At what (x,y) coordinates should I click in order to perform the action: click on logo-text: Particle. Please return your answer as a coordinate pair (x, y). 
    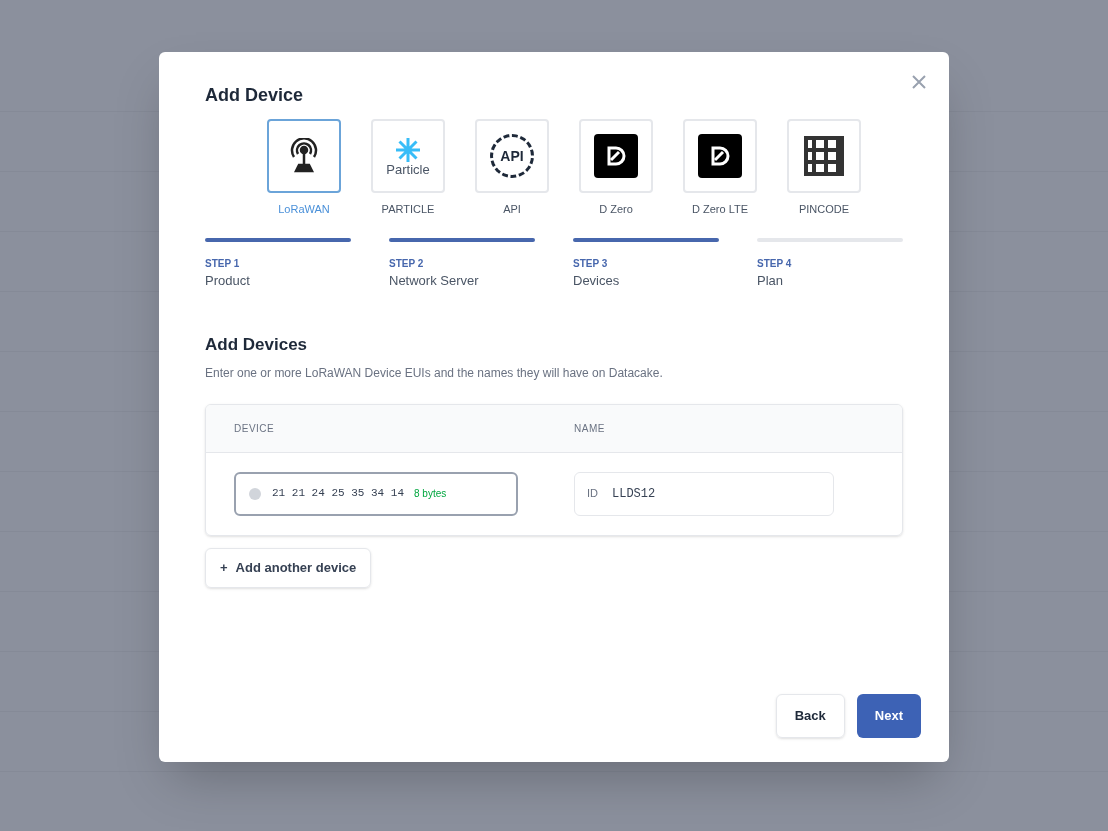
    Looking at the image, I should click on (408, 169).